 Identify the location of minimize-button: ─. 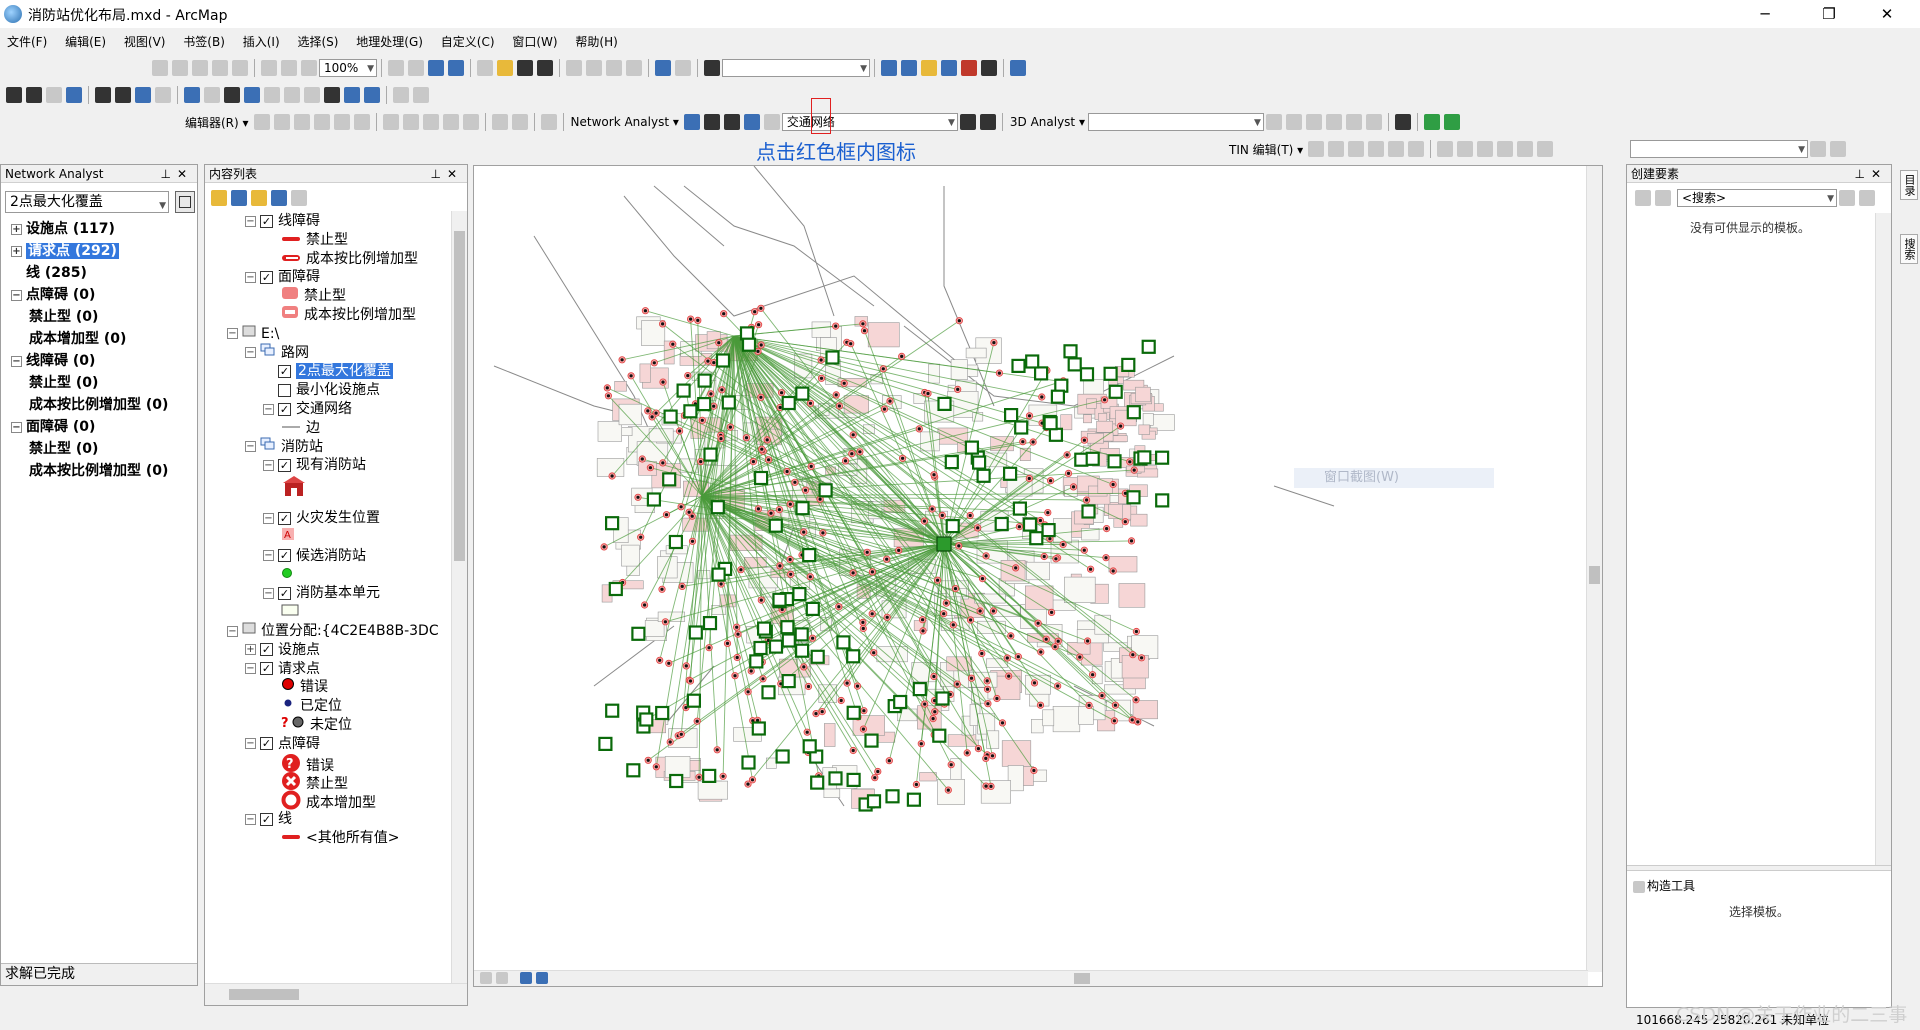
(1765, 14).